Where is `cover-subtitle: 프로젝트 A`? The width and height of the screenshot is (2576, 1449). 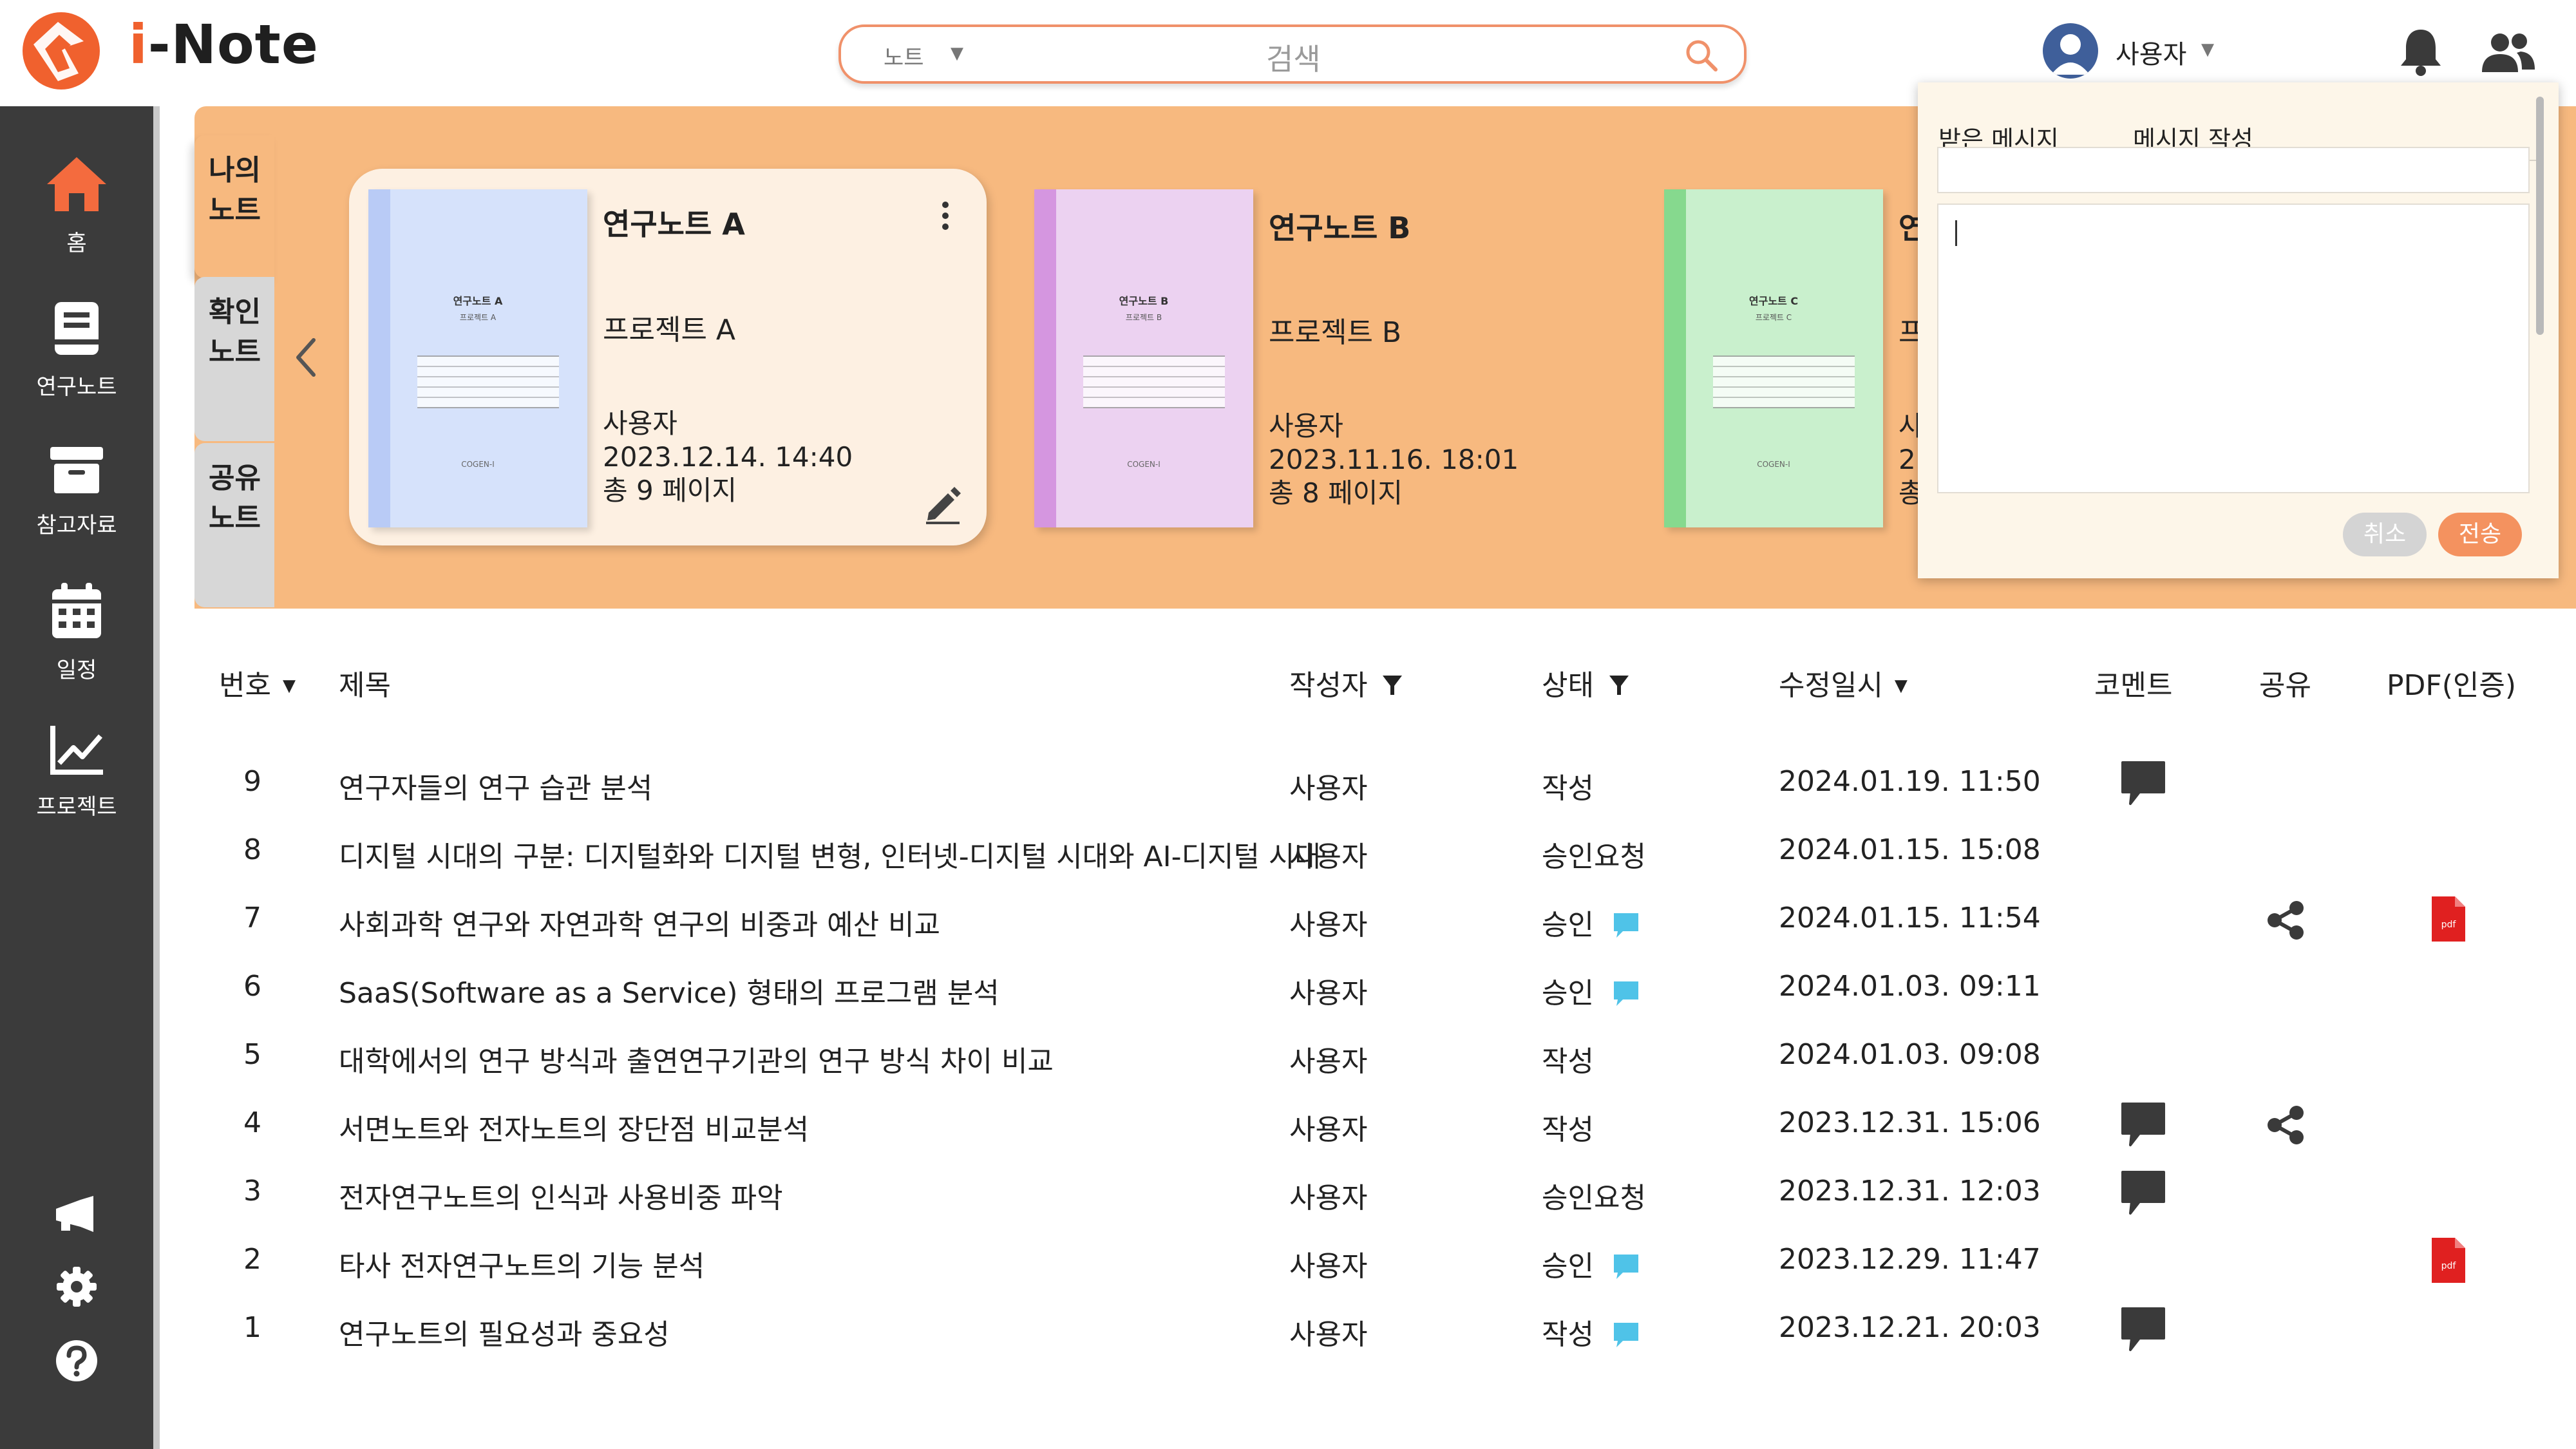
cover-subtitle: 프로젝트 A is located at coordinates (478, 318).